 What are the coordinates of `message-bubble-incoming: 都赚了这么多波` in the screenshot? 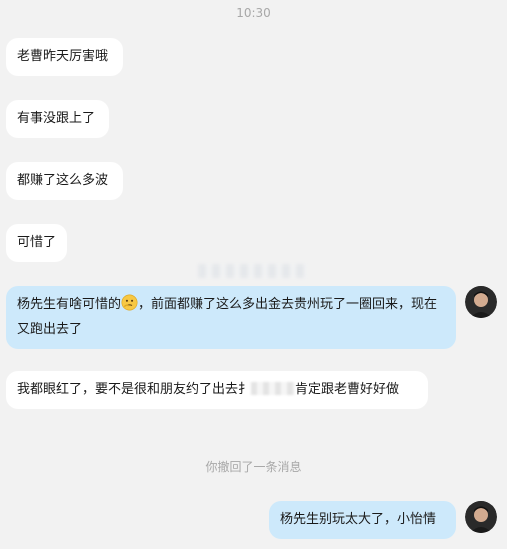 It's located at (64, 181).